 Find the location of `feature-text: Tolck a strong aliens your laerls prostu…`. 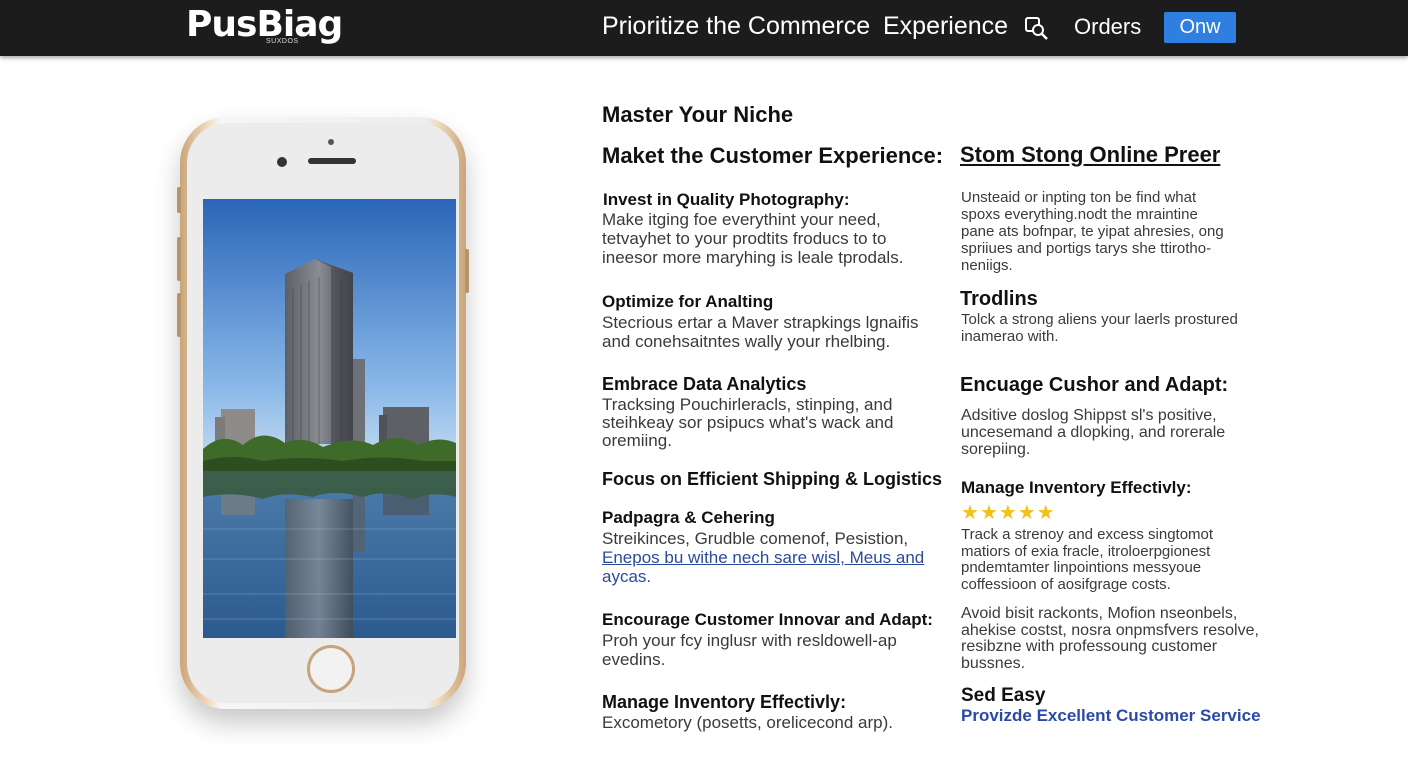

feature-text: Tolck a strong aliens your laerls prostu… is located at coordinates (1099, 328).